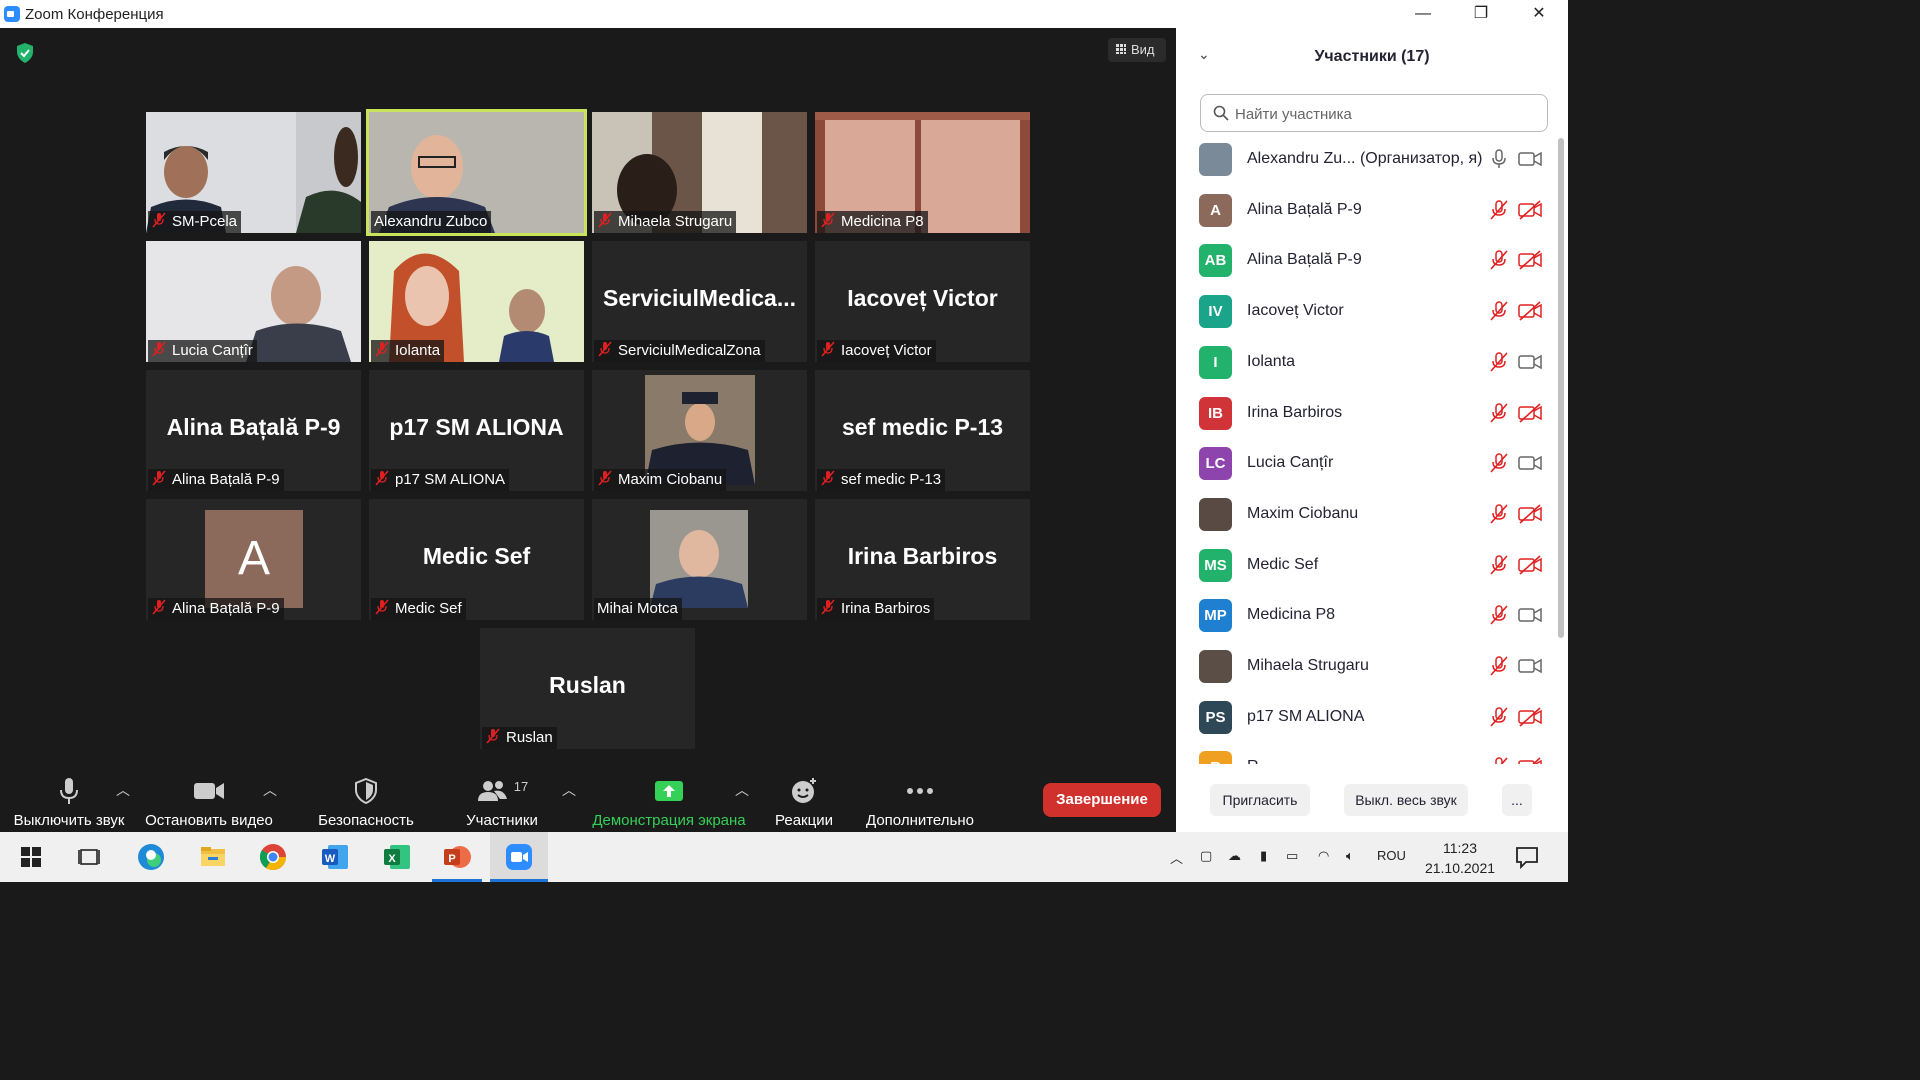 The height and width of the screenshot is (1080, 1920). What do you see at coordinates (1460, 858) in the screenshot?
I see `taskbar-clock: 11:23 21.10.2021` at bounding box center [1460, 858].